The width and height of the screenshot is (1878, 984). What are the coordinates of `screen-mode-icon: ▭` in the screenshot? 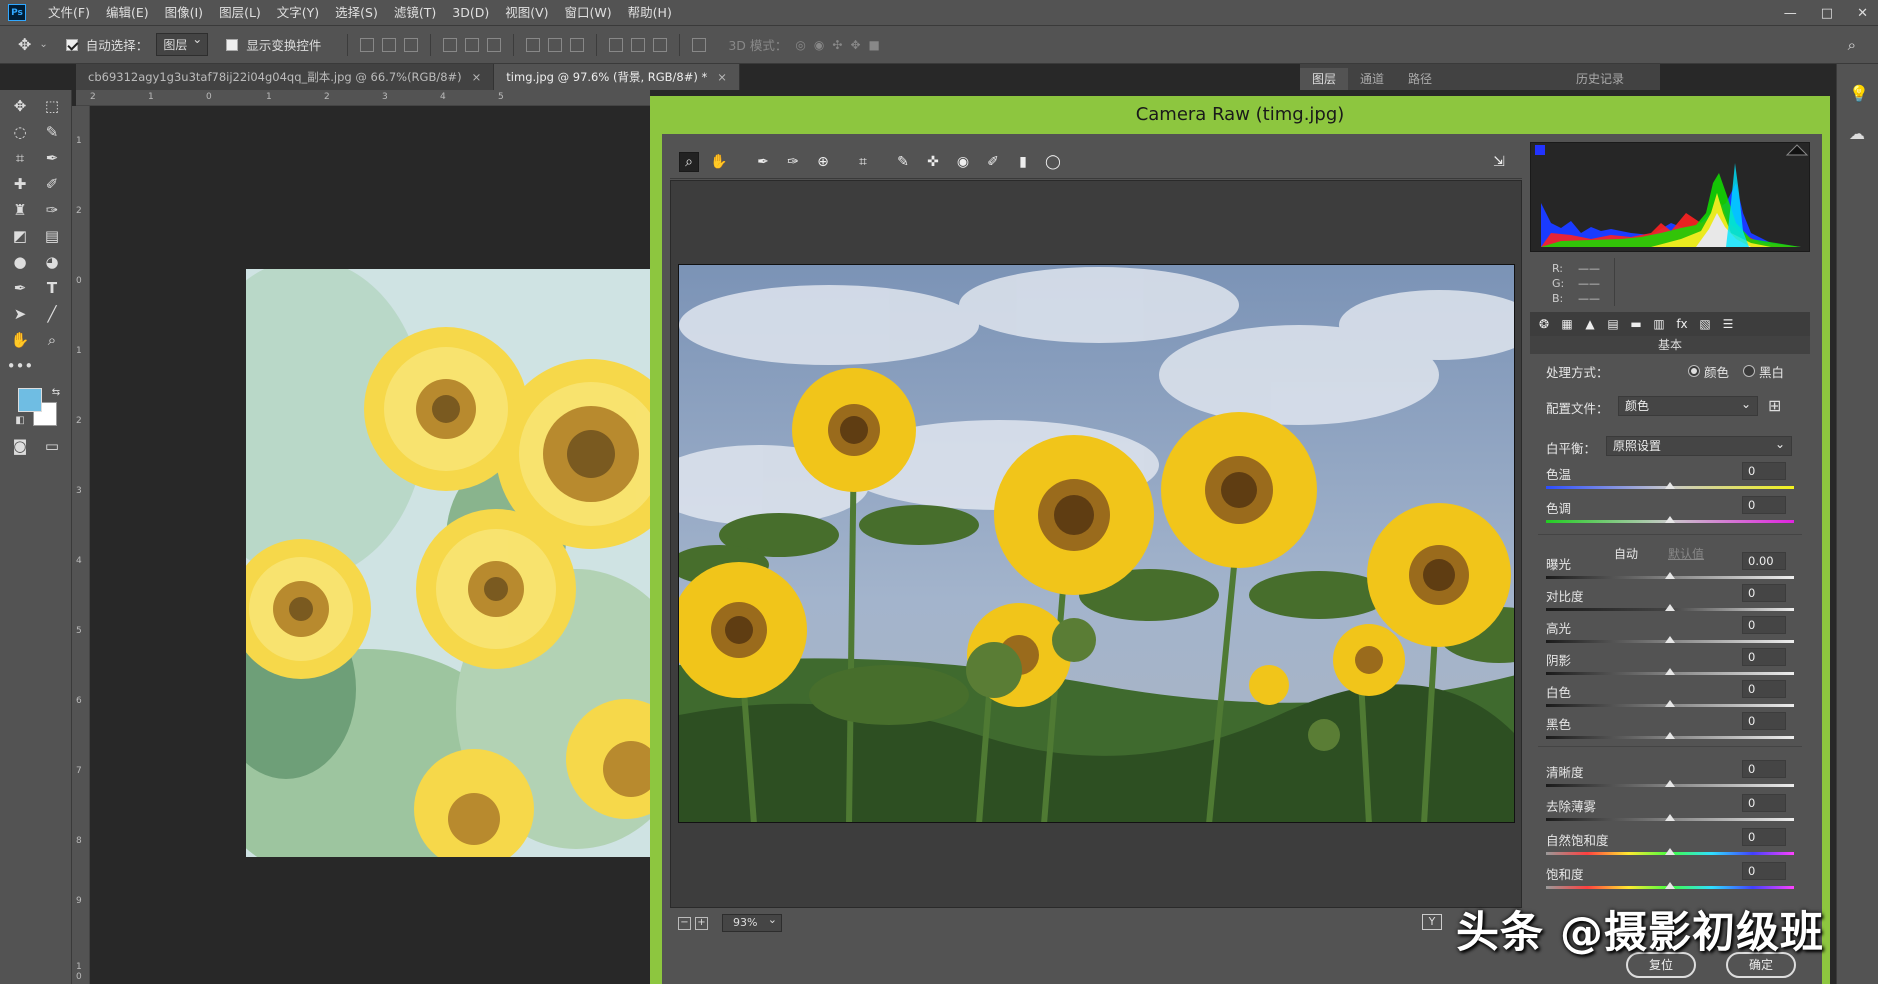 It's located at (52, 446).